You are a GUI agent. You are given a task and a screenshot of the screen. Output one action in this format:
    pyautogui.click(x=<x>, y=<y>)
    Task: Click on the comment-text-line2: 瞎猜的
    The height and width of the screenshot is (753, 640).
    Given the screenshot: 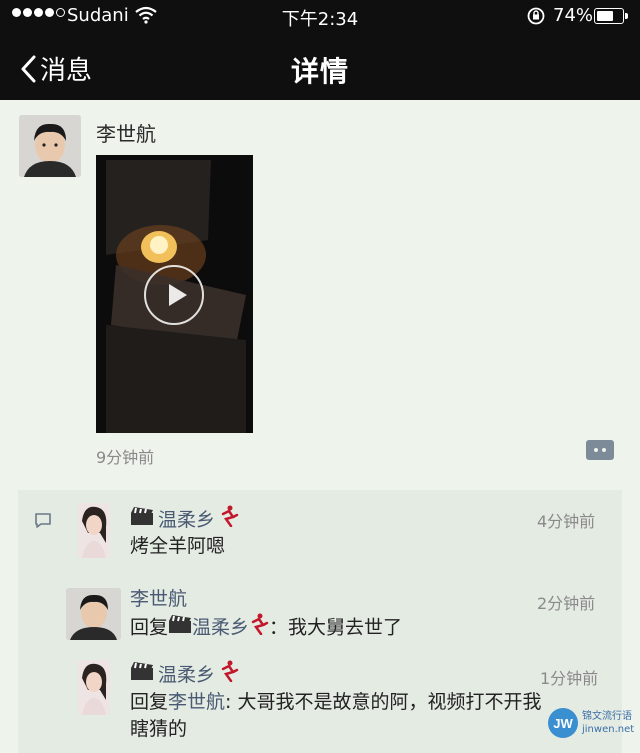 What is the action you would take?
    pyautogui.click(x=159, y=729)
    